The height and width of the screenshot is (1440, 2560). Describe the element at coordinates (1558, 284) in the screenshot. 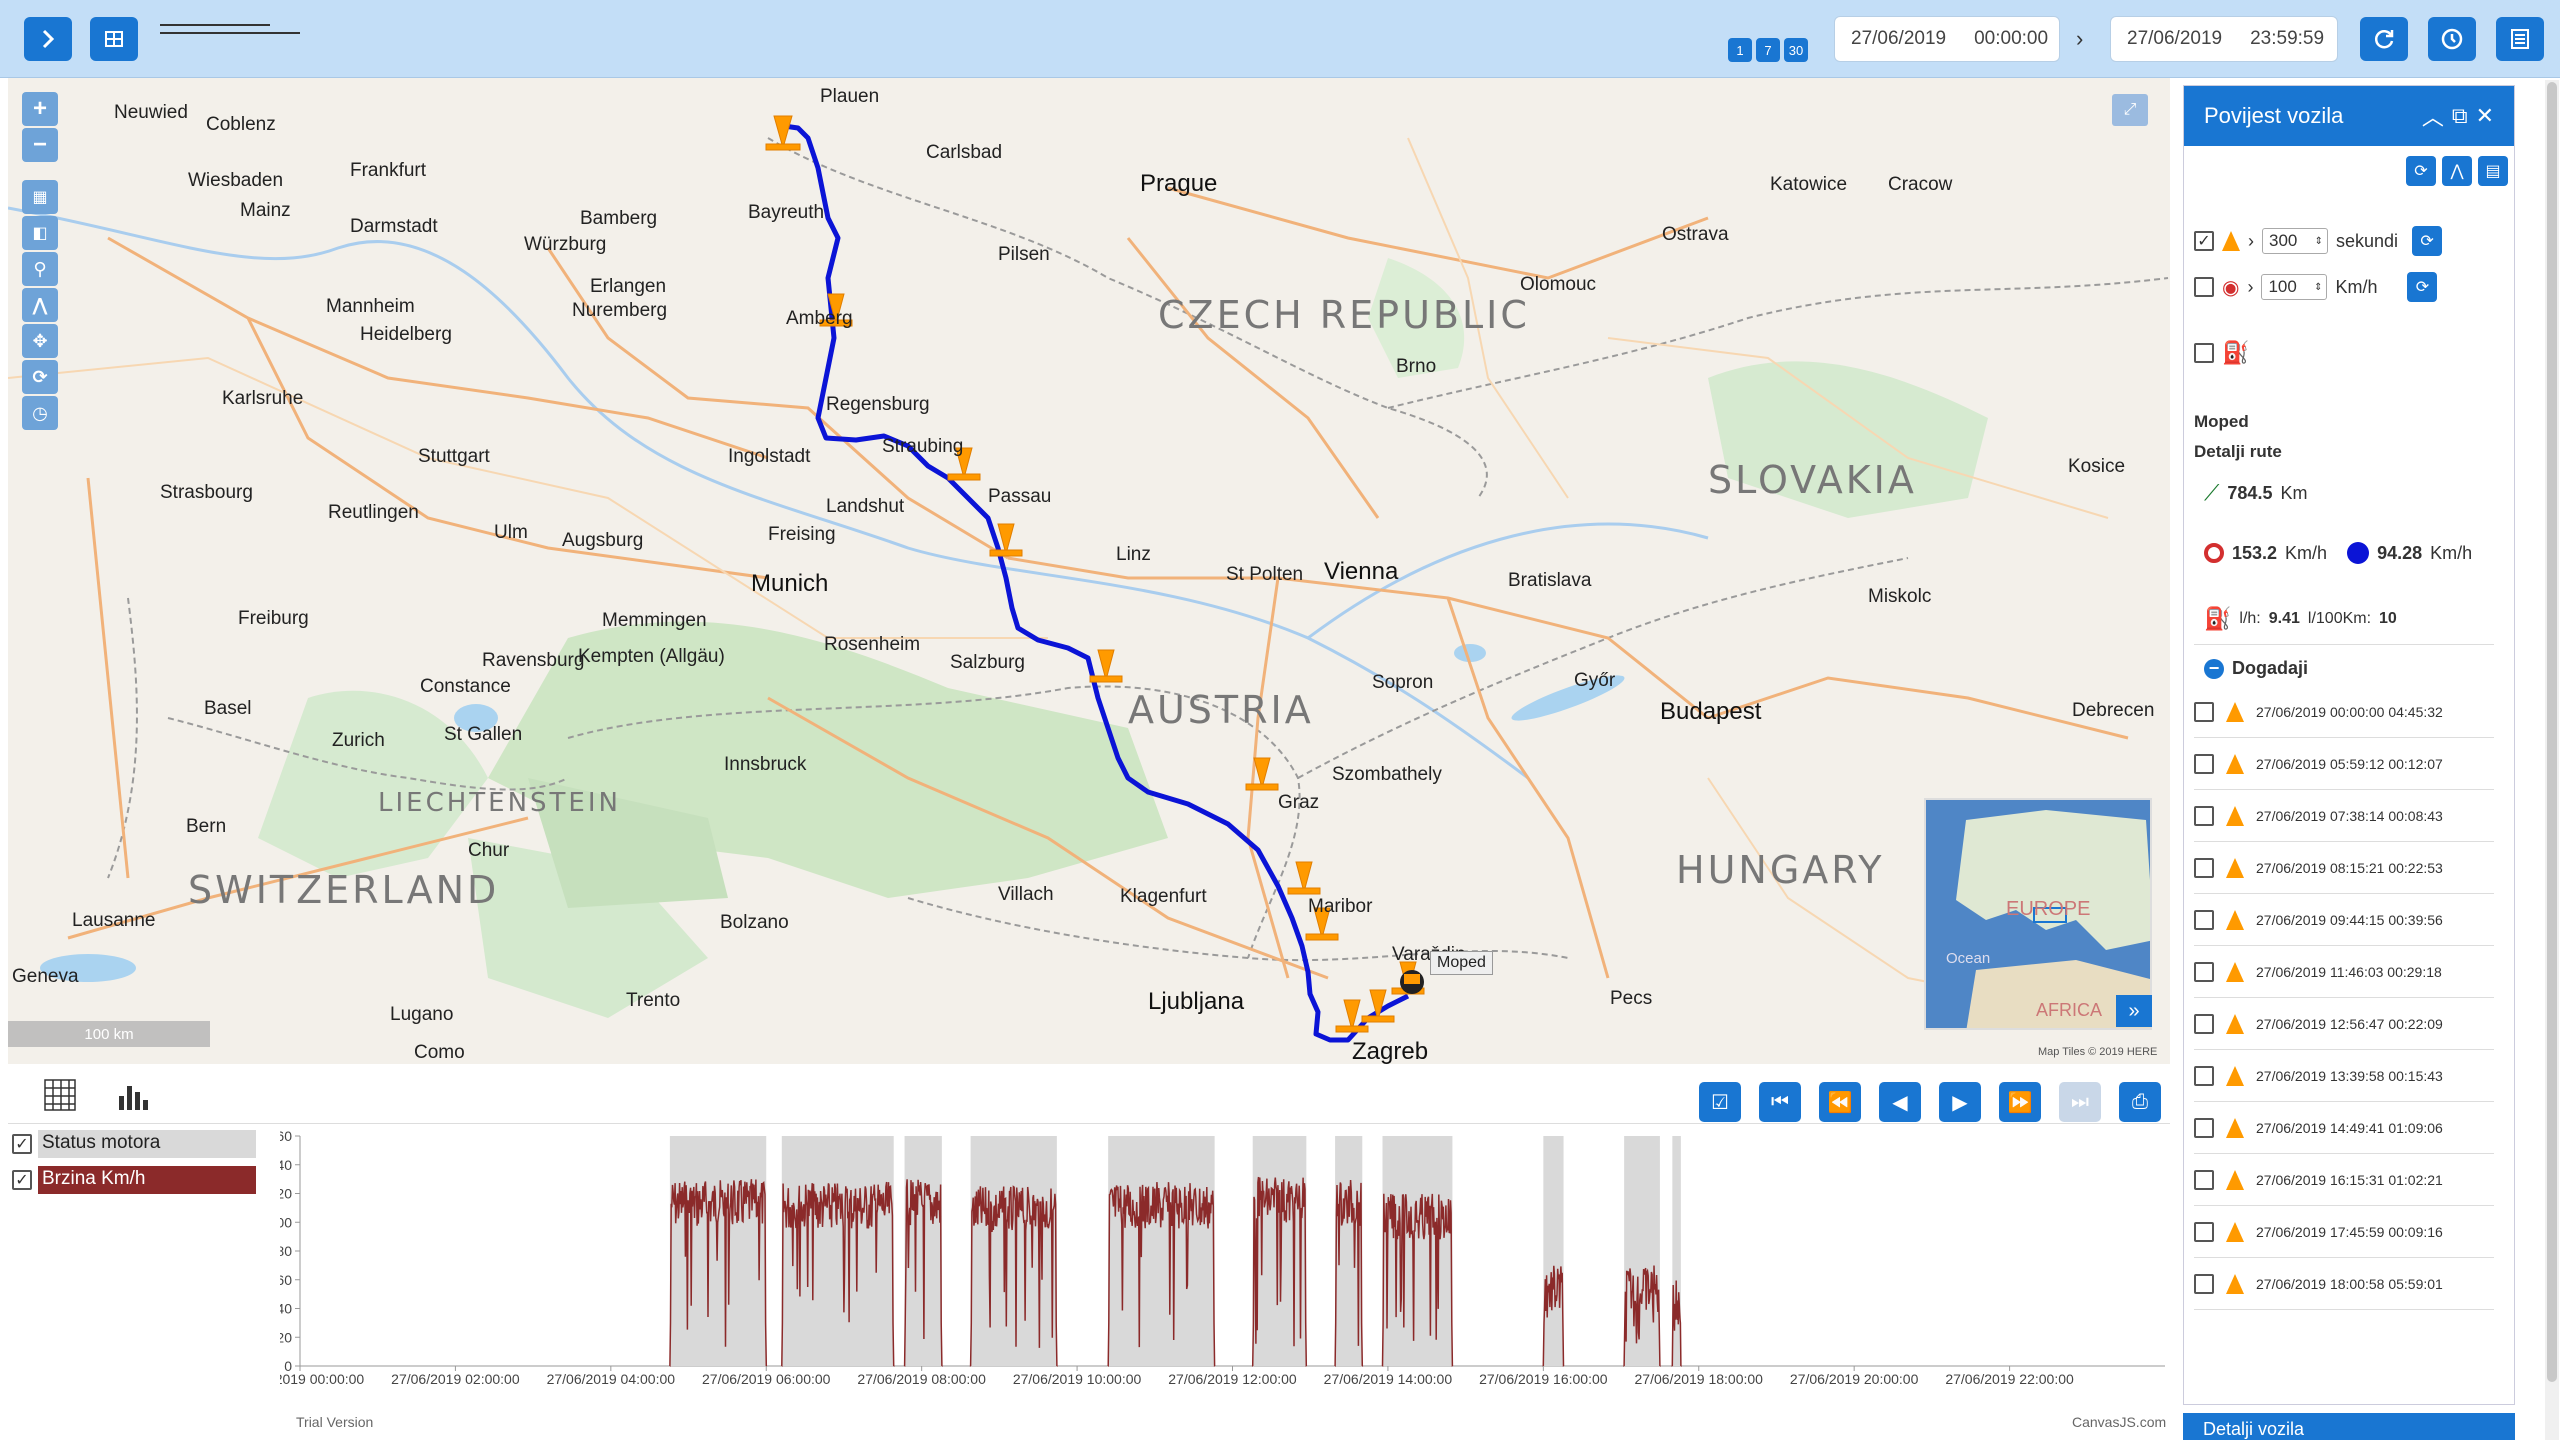

I see `city-label: Olomouc` at that location.